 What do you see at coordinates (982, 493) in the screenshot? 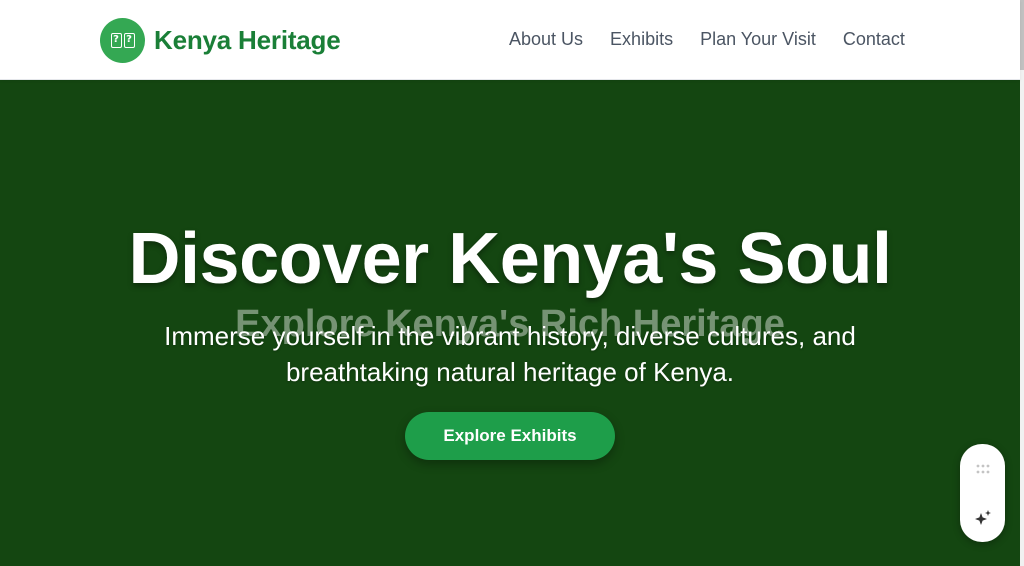
I see `floating-toolbar` at bounding box center [982, 493].